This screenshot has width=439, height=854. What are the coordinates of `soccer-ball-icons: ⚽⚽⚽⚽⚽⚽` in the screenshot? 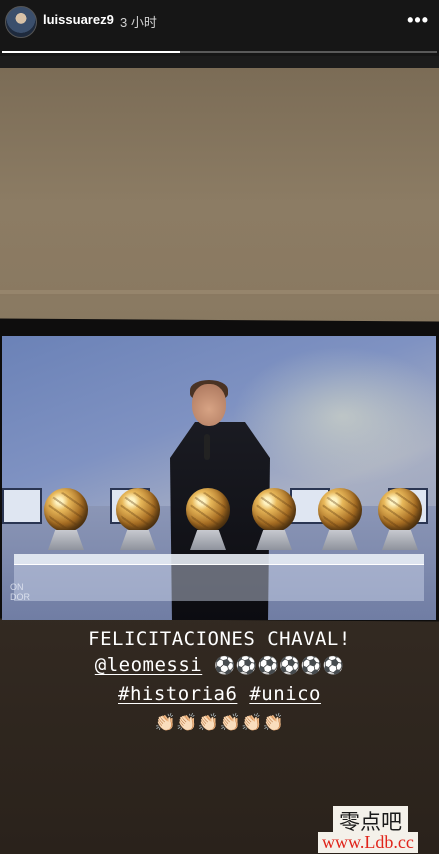 It's located at (279, 666).